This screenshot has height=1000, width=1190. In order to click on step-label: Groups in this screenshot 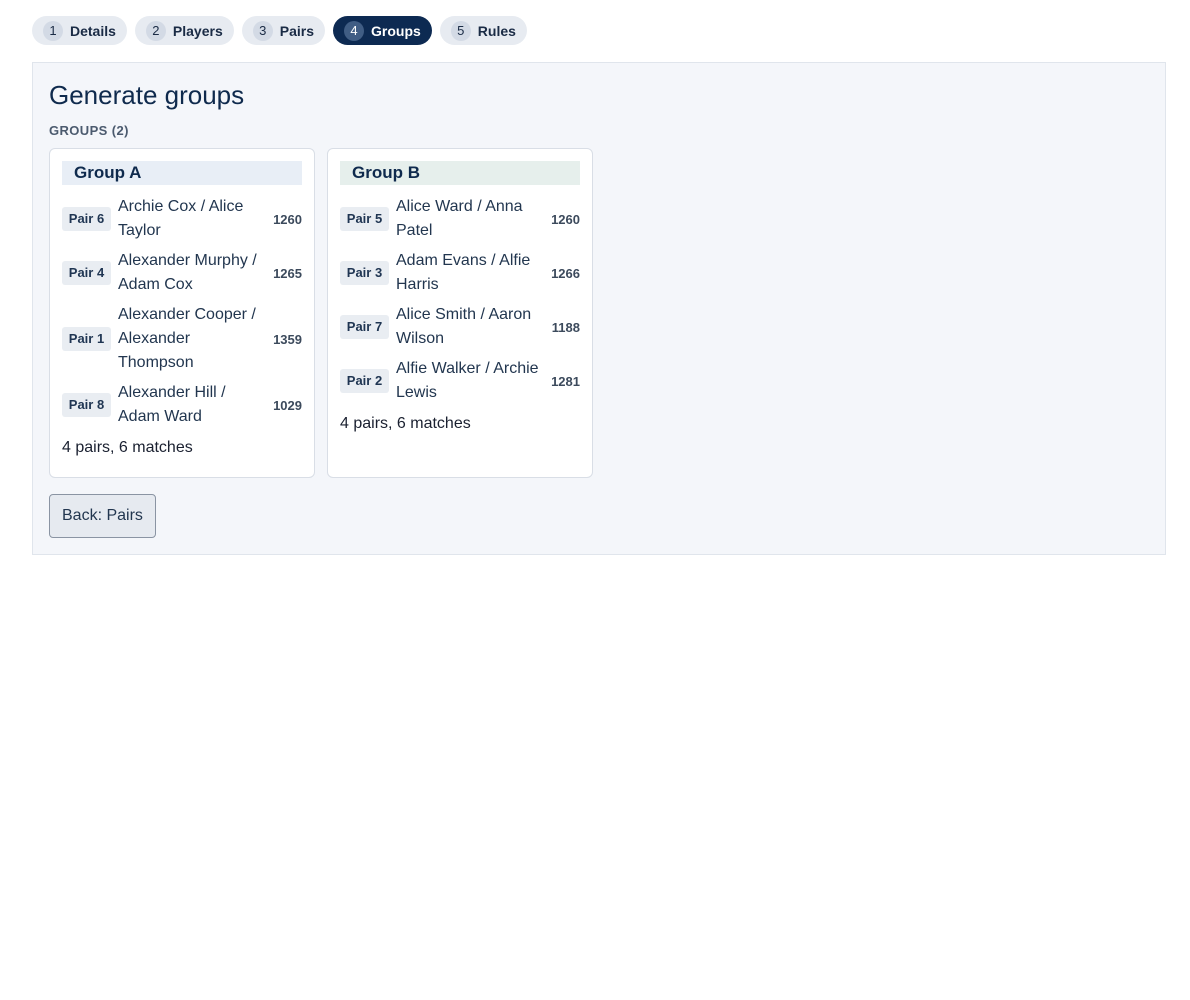, I will do `click(396, 30)`.